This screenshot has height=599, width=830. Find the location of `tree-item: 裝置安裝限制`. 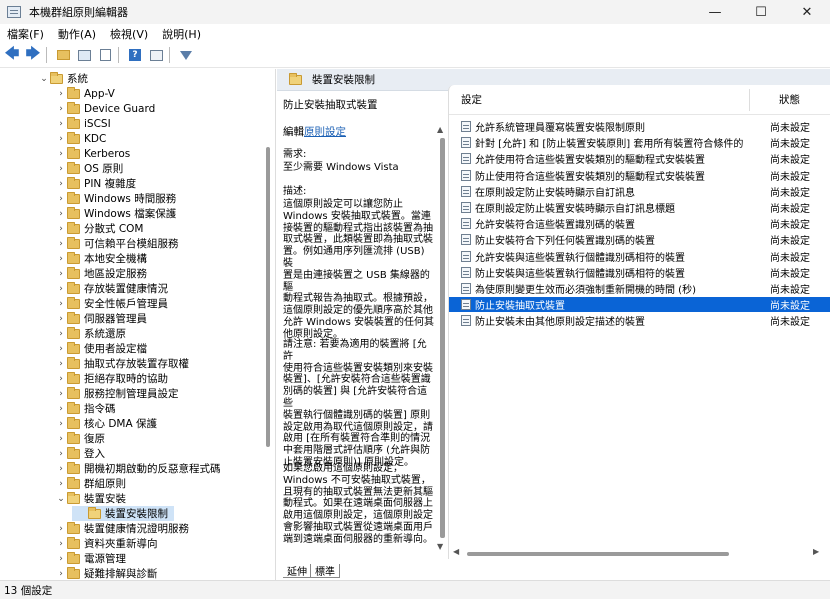

tree-item: 裝置安裝限制 is located at coordinates (123, 513).